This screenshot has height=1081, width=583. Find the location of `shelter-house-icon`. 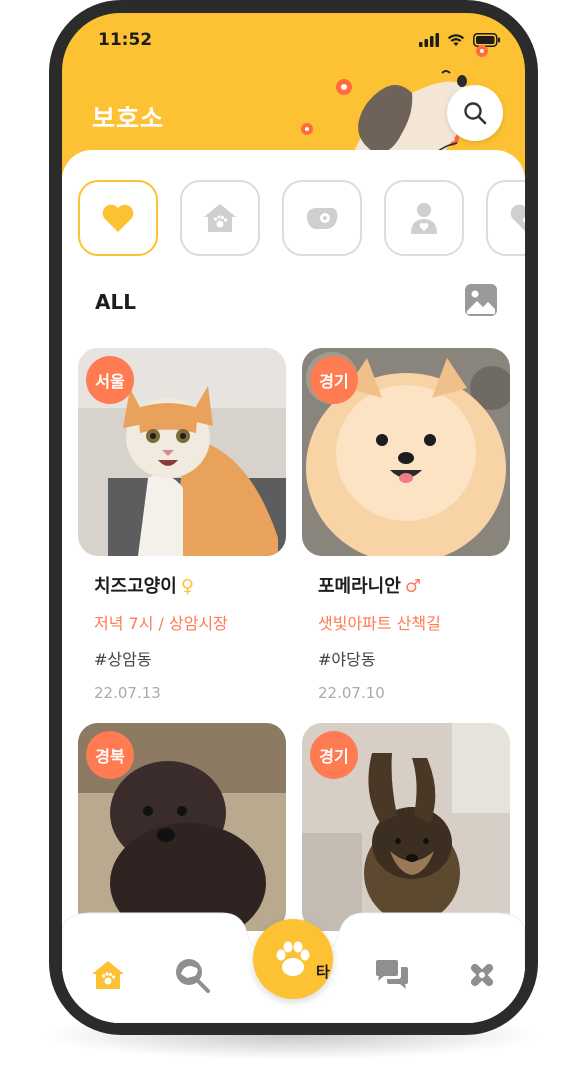

shelter-house-icon is located at coordinates (220, 218).